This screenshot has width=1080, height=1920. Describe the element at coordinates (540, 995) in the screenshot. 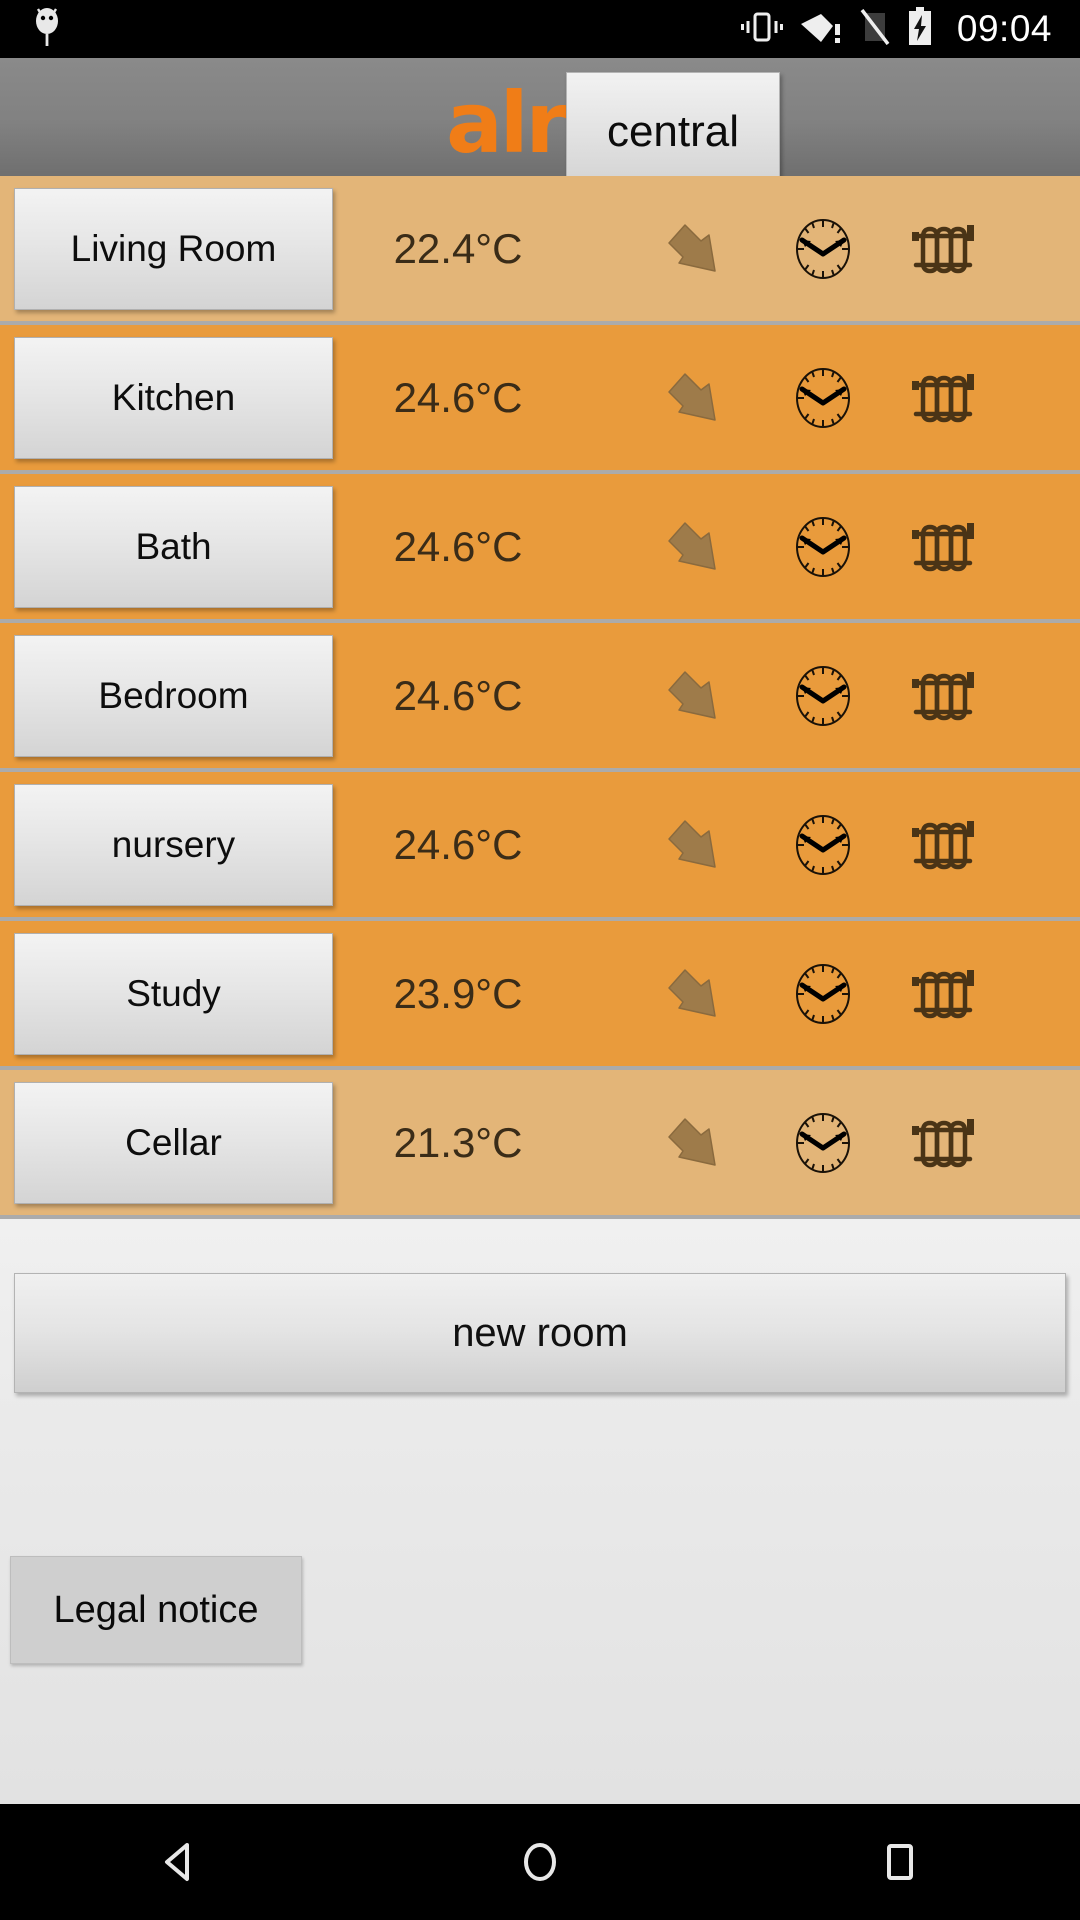

I see `room-row: Study 23.9°C` at that location.